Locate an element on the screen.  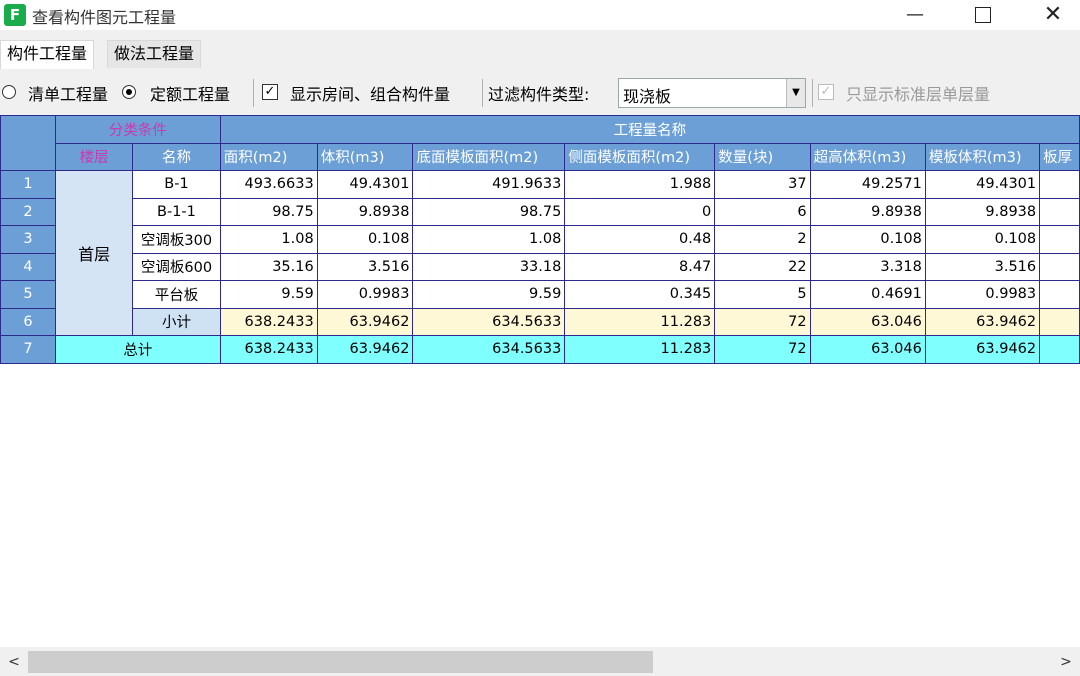
row-number: 1 is located at coordinates (28, 184).